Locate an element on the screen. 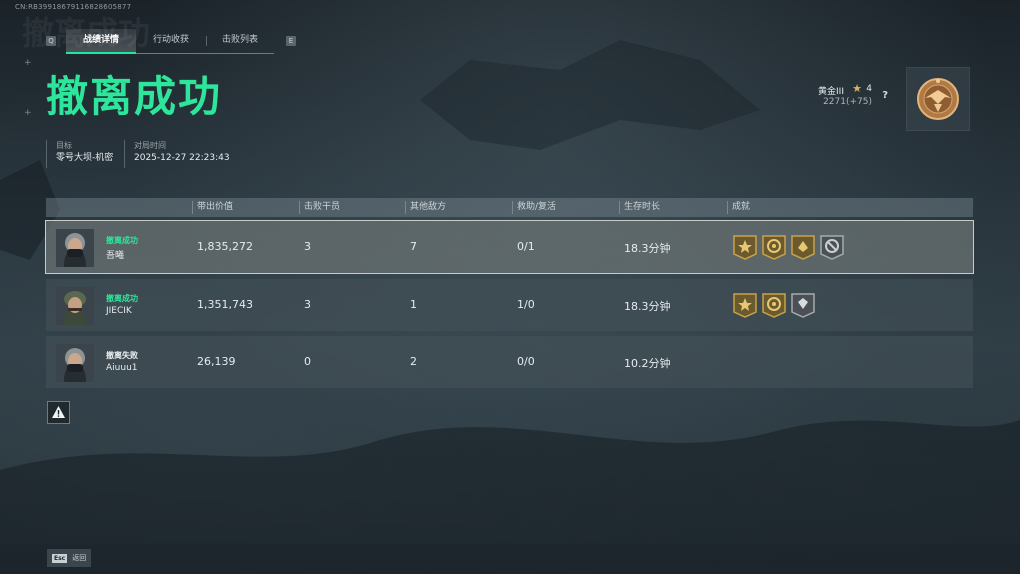  target-info: 目标 零号大坝-机密 is located at coordinates (79, 154).